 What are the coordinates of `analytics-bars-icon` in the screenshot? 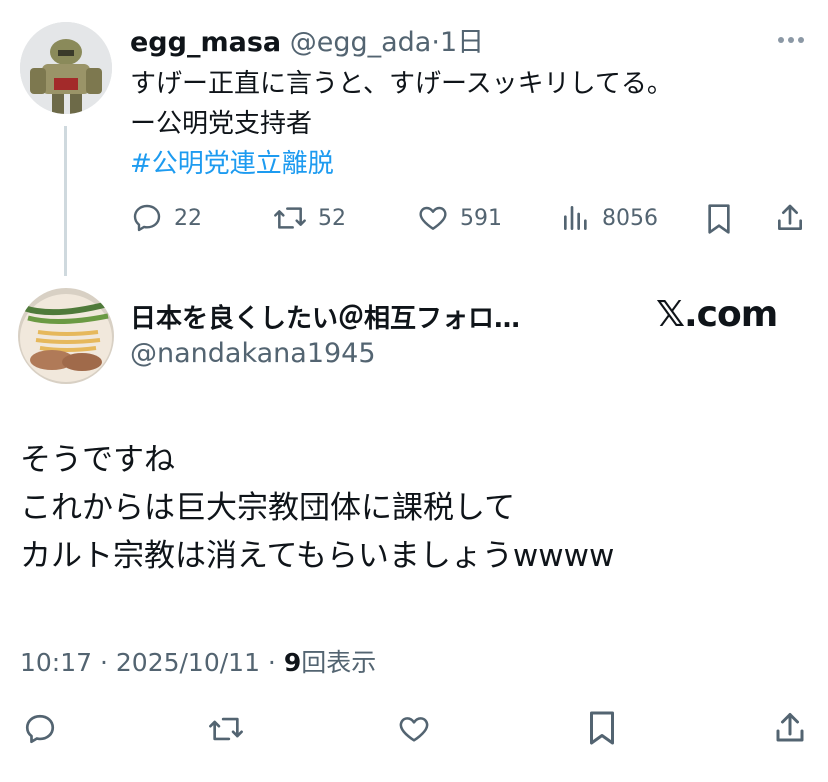 It's located at (575, 218).